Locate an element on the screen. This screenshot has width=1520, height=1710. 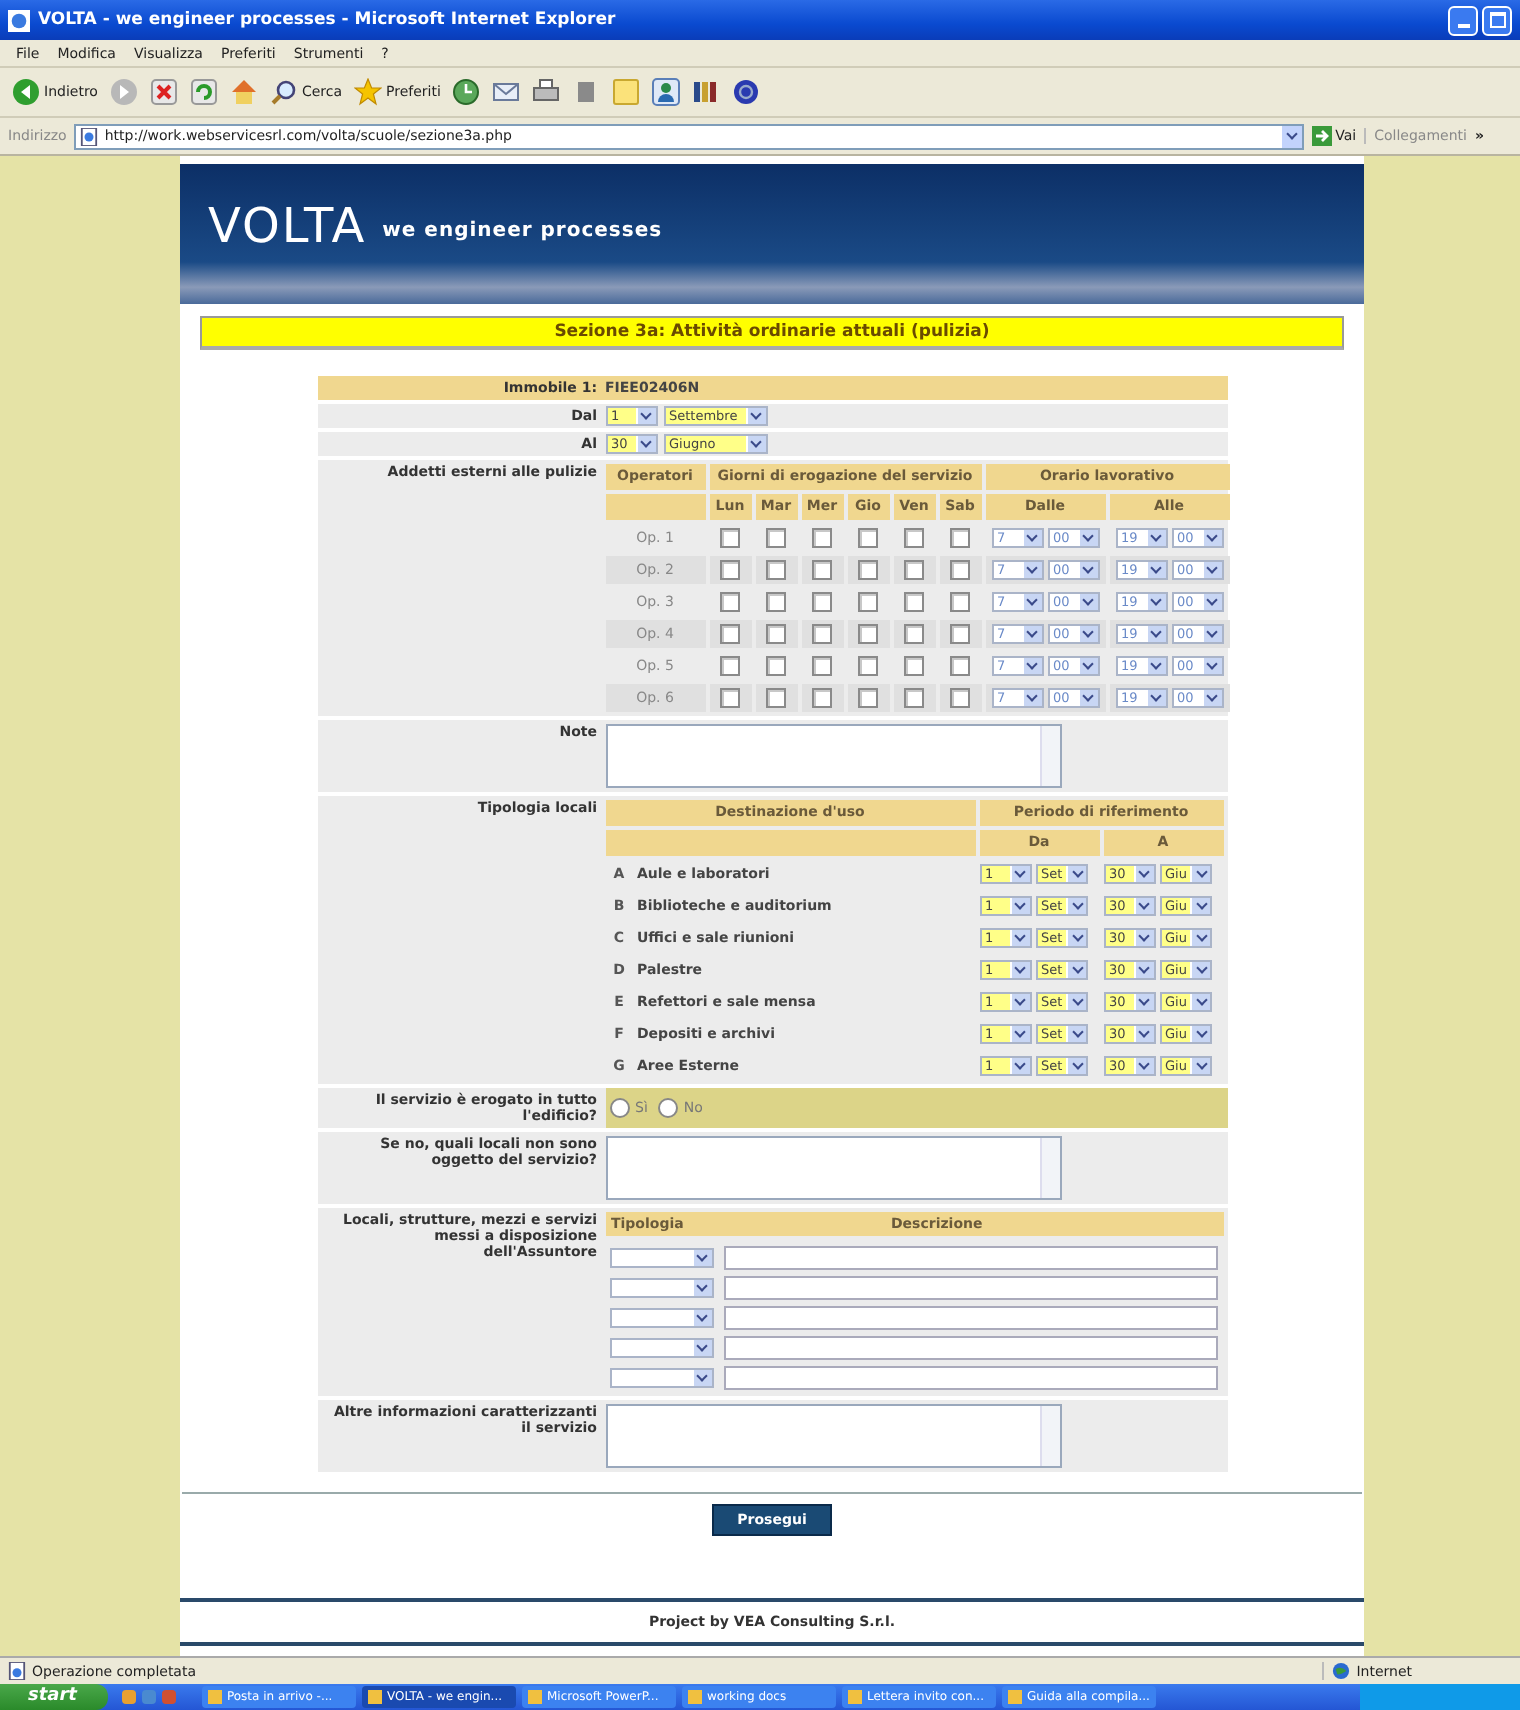
printer-icon is located at coordinates (546, 92).